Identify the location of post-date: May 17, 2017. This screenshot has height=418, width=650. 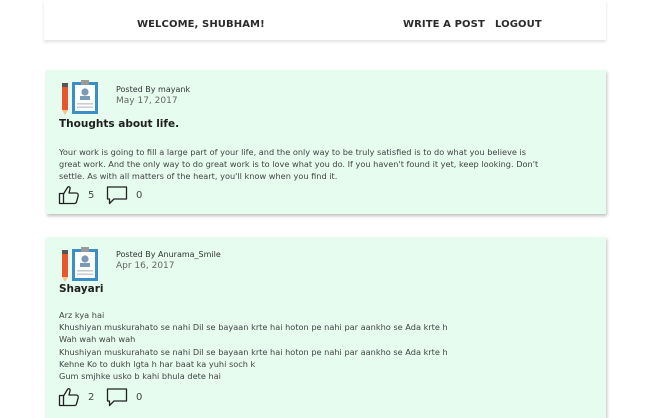
(147, 101).